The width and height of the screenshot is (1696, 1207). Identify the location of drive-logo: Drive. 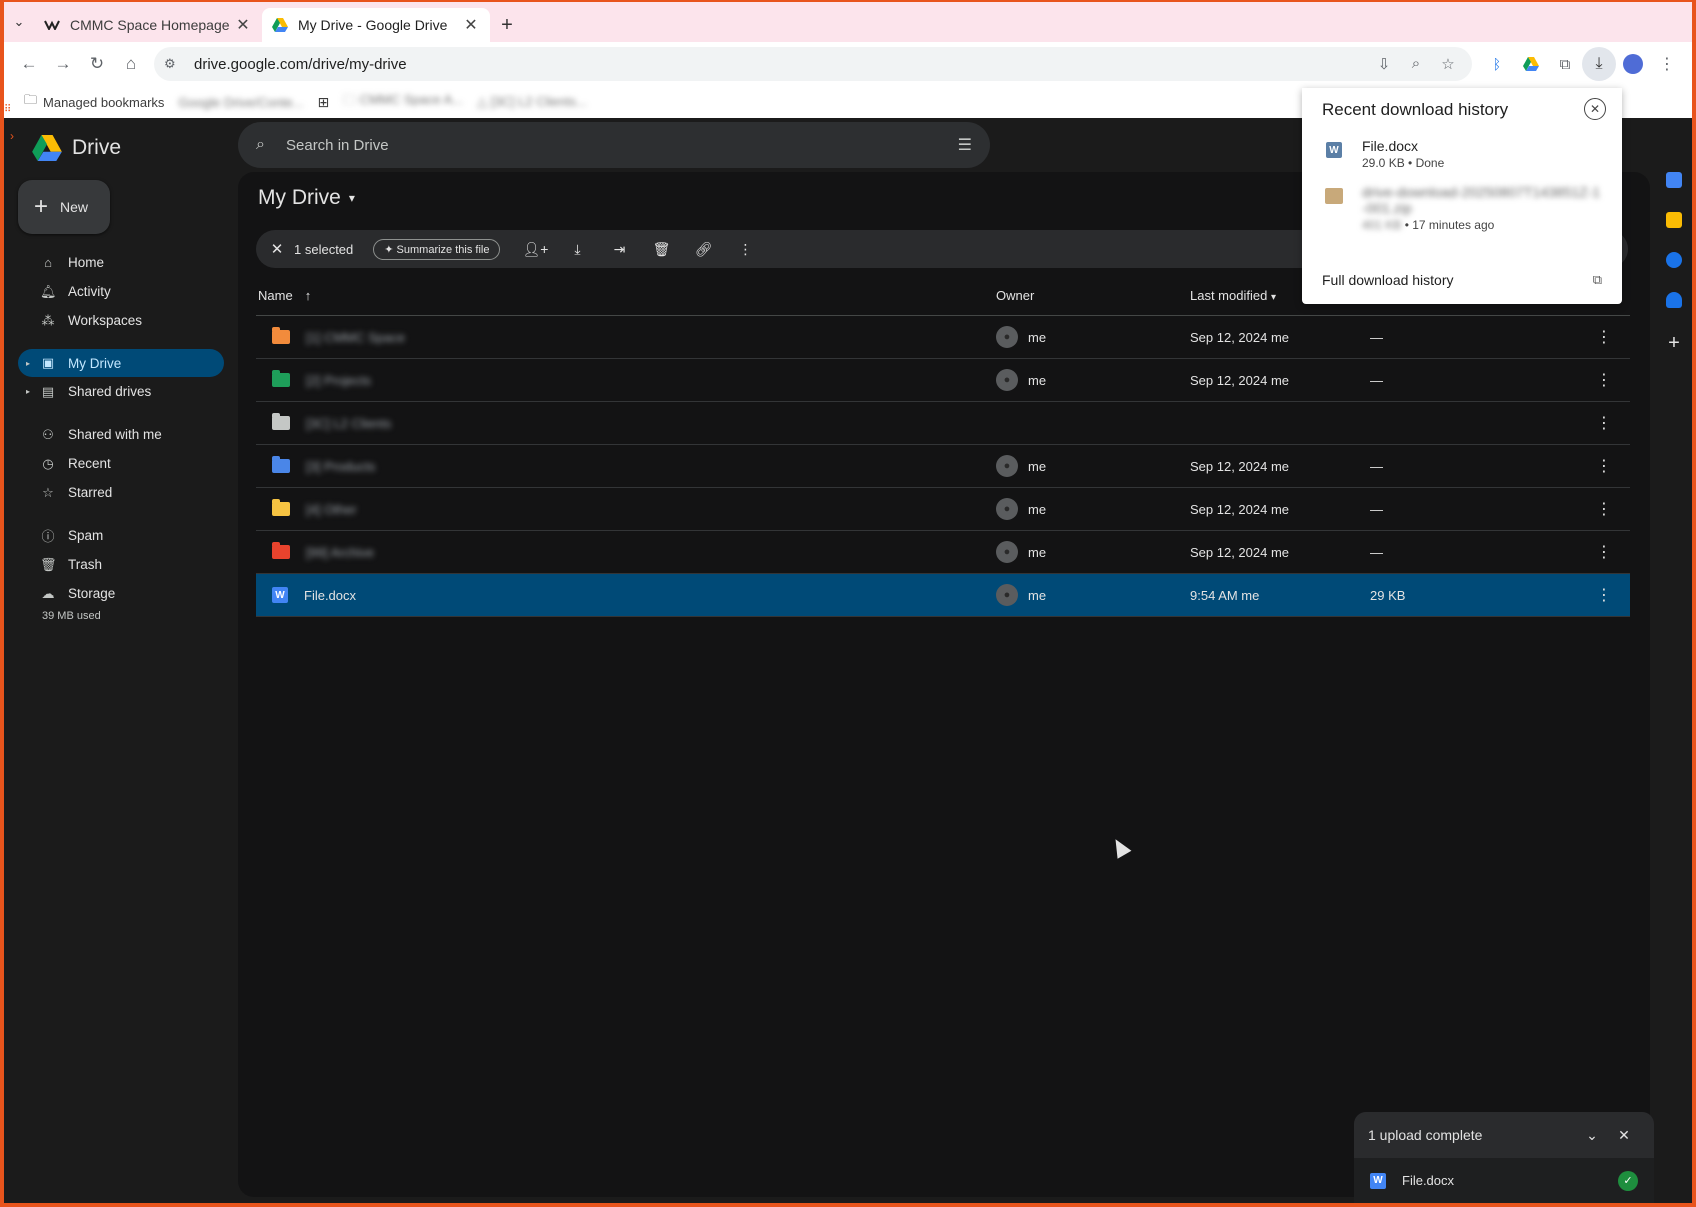
(76, 148).